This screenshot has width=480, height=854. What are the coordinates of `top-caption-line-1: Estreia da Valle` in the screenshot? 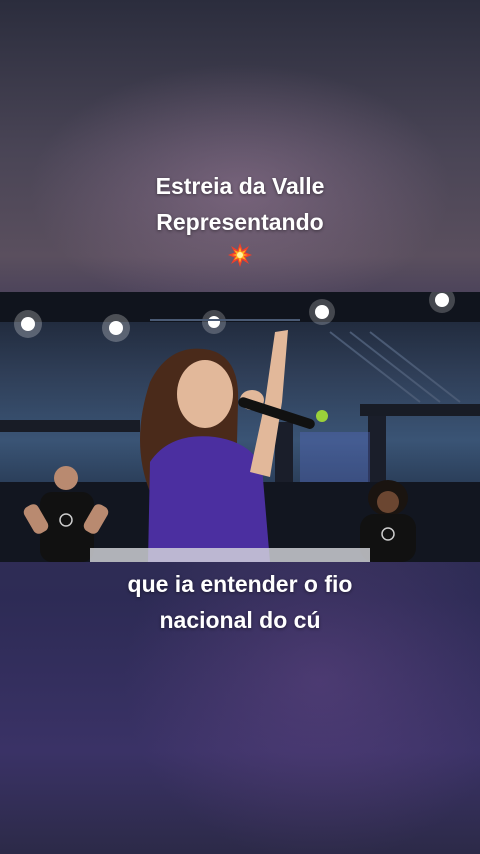 It's located at (240, 186).